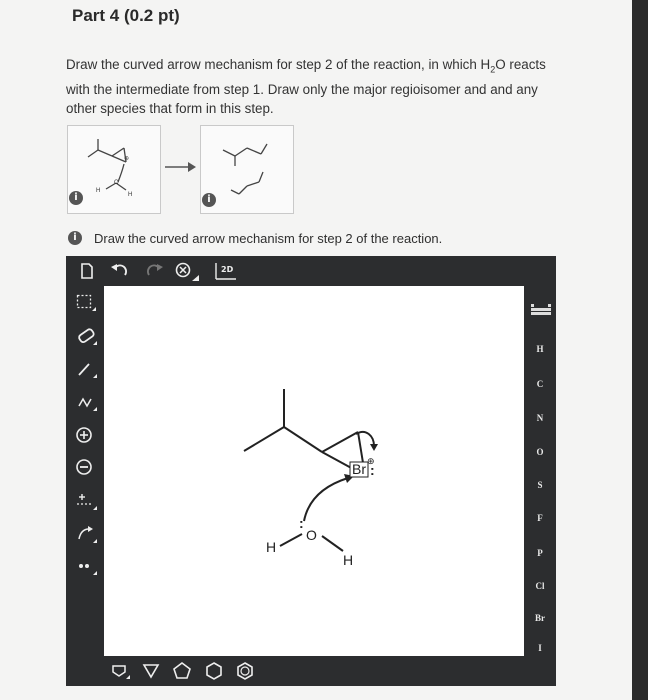 The width and height of the screenshot is (648, 700). Describe the element at coordinates (245, 671) in the screenshot. I see `benzene-icon` at that location.